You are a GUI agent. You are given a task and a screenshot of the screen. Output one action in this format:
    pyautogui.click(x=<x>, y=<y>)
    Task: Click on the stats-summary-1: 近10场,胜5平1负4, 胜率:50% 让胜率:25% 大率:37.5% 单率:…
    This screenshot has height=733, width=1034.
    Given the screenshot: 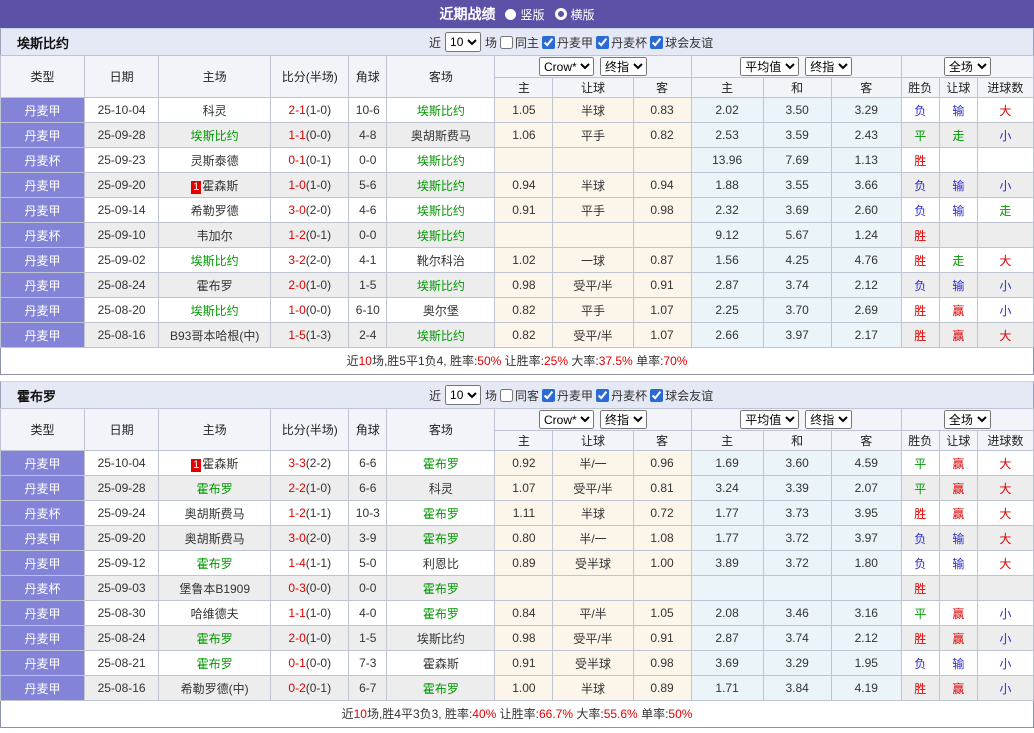 What is the action you would take?
    pyautogui.click(x=517, y=361)
    